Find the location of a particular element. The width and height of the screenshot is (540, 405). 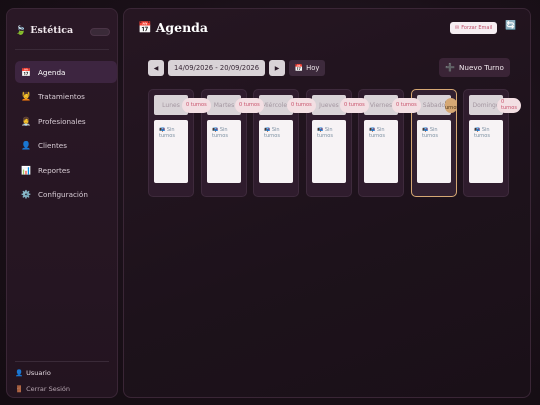

sidebar-item-clientes: 👤 Clientes is located at coordinates (66, 146).